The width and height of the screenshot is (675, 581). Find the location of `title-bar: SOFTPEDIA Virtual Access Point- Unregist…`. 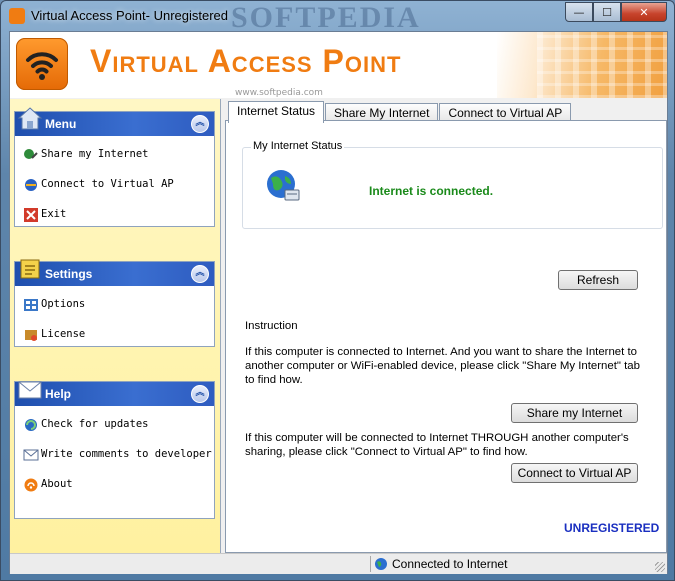

title-bar: SOFTPEDIA Virtual Access Point- Unregist… is located at coordinates (337, 17).